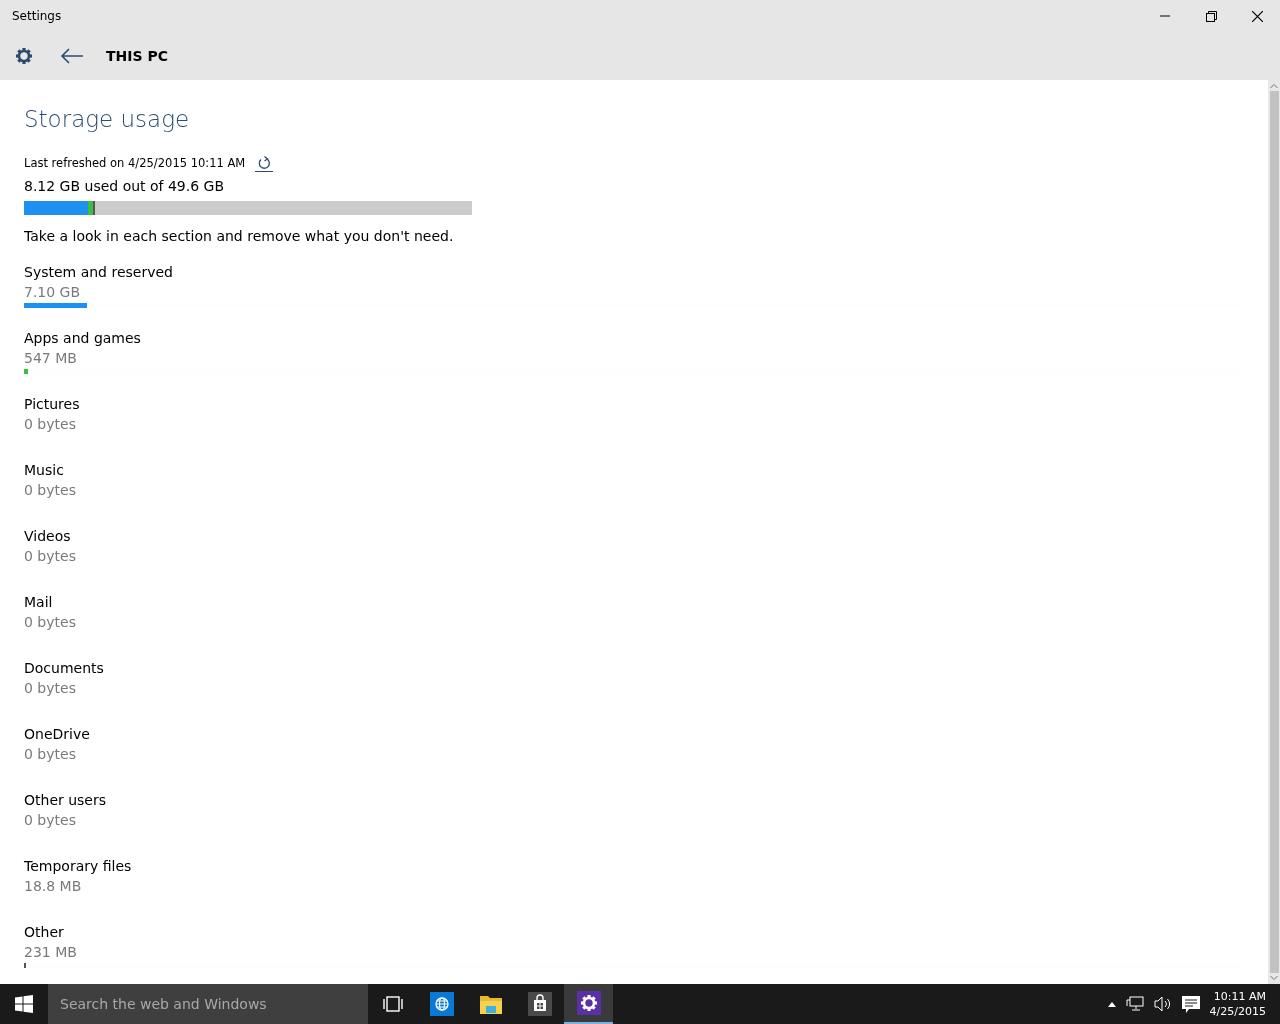 This screenshot has height=1024, width=1280. What do you see at coordinates (24, 1004) in the screenshot?
I see `windows-logo-icon` at bounding box center [24, 1004].